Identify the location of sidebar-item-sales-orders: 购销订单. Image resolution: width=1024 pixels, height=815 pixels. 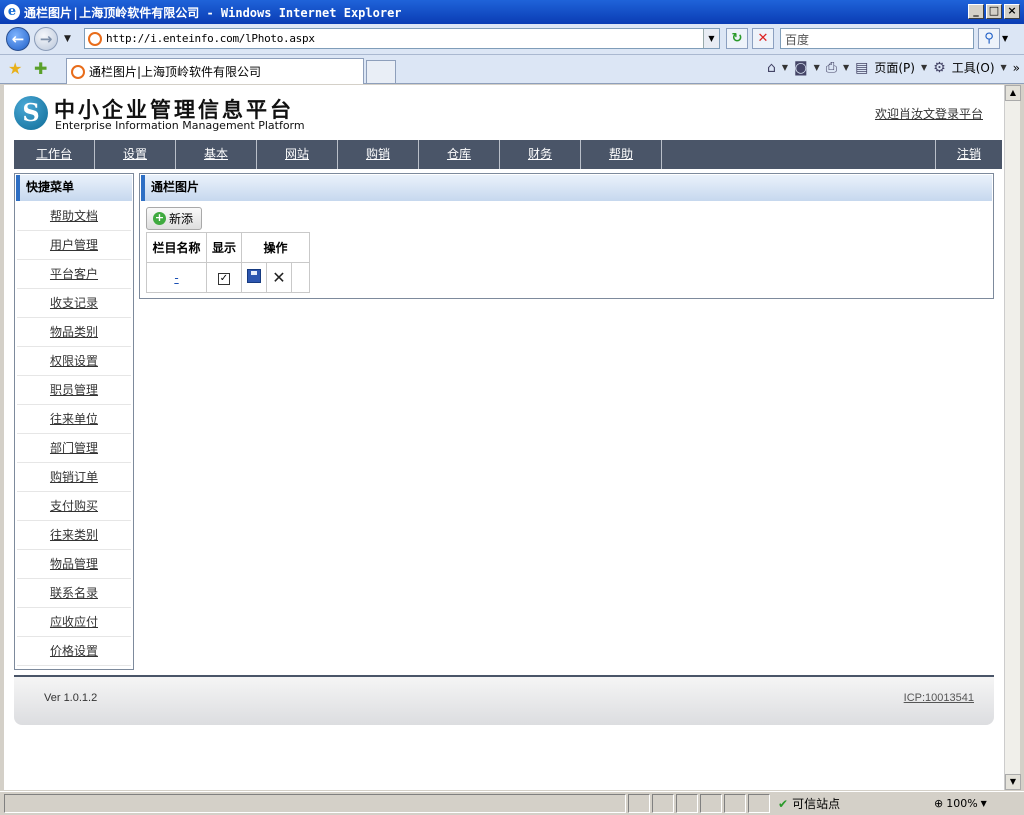
(74, 477).